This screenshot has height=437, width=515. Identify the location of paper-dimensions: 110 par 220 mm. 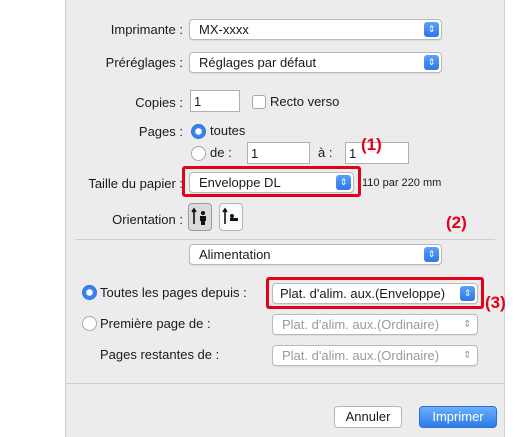
(402, 183).